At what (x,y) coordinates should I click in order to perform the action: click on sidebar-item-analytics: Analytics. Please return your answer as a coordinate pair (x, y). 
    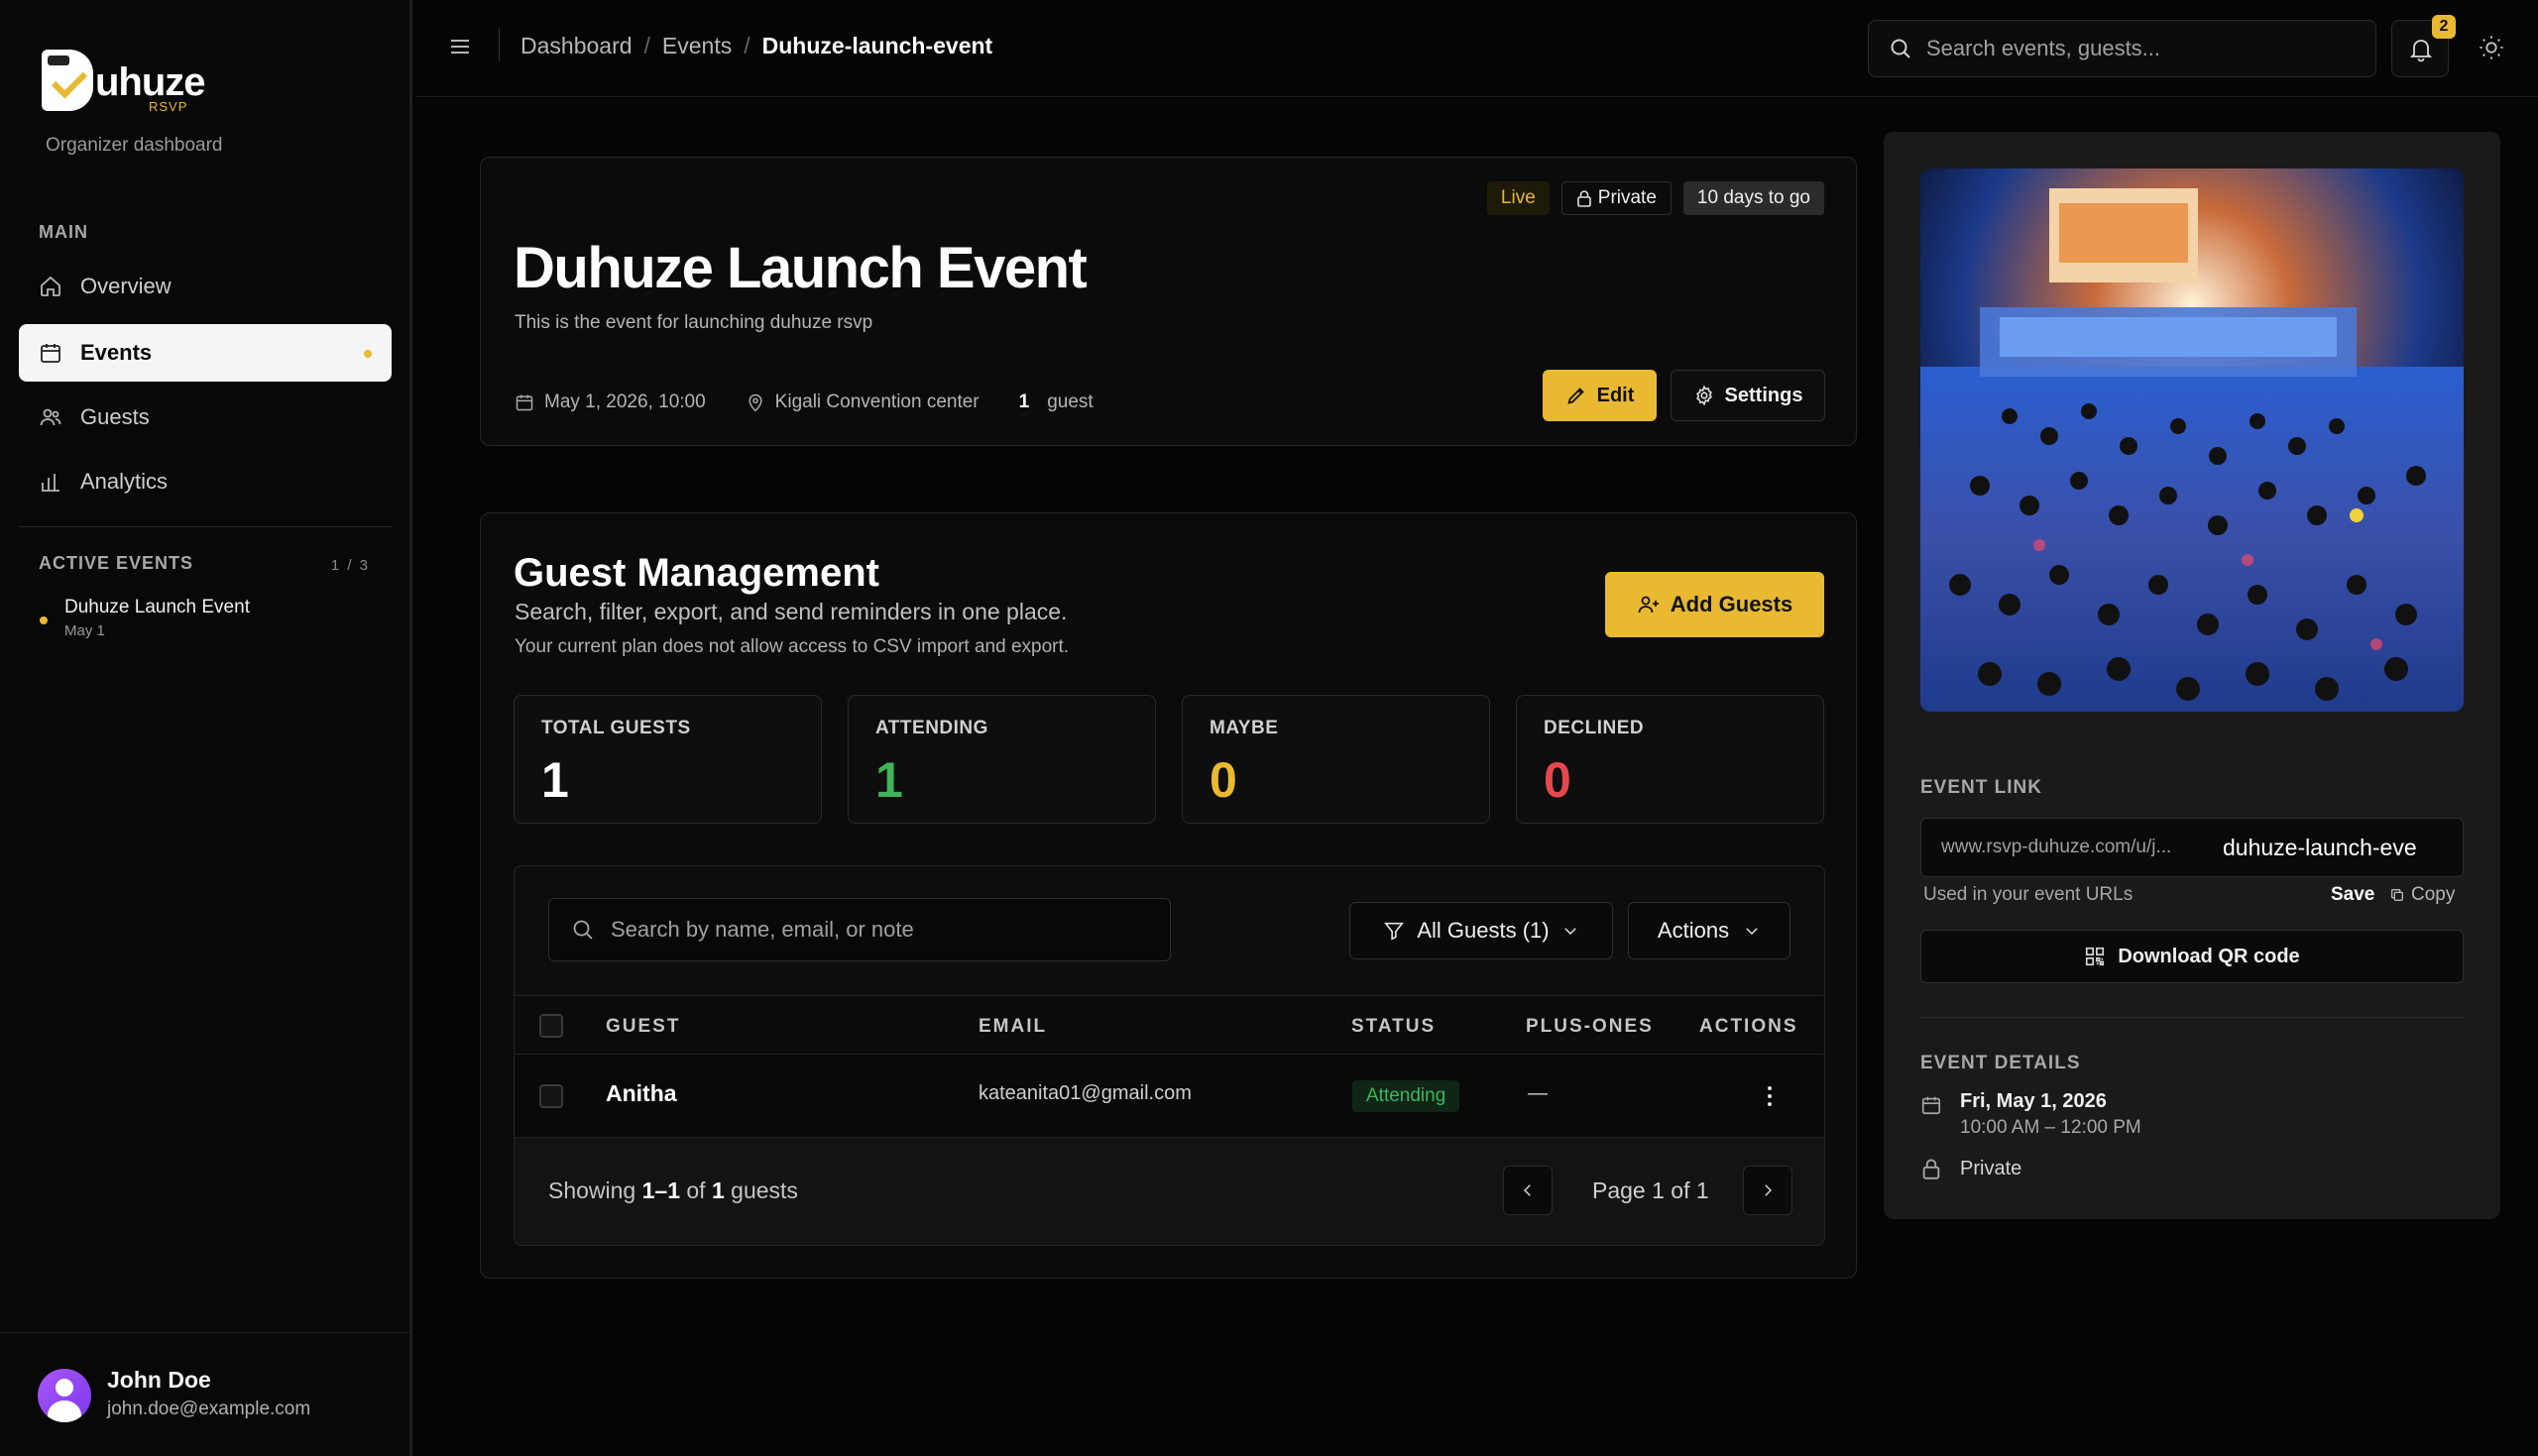
    Looking at the image, I should click on (205, 481).